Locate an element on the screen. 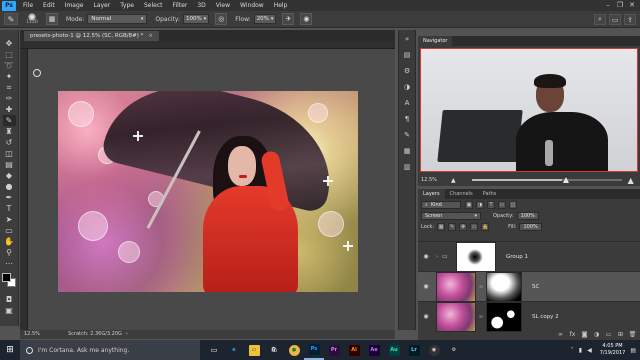  layer-name: SL copy 2 is located at coordinates (545, 317).